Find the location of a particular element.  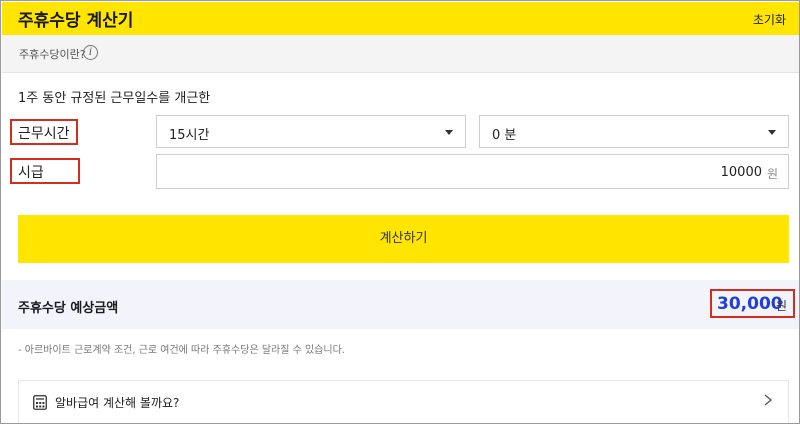

result-amount: 30,000 is located at coordinates (750, 304).